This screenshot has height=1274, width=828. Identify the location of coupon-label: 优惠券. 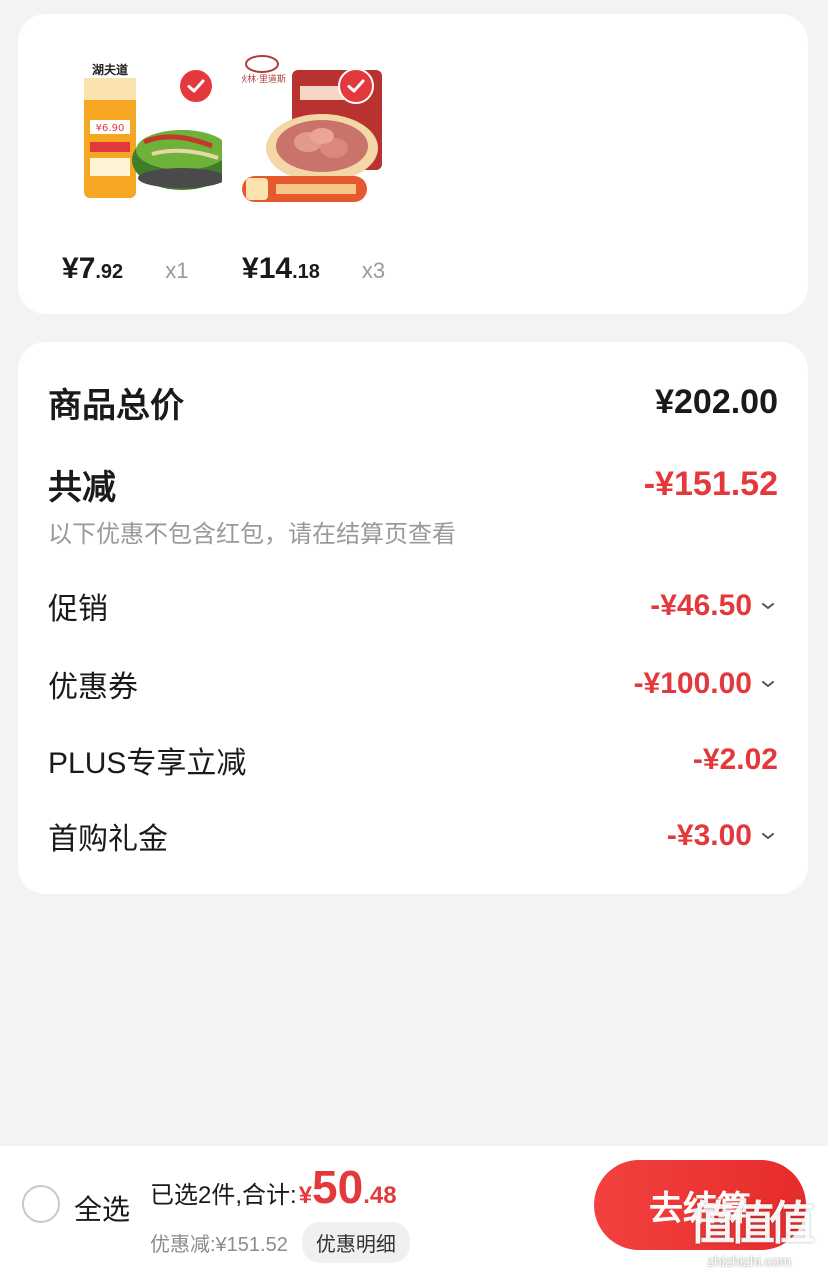
(93, 687).